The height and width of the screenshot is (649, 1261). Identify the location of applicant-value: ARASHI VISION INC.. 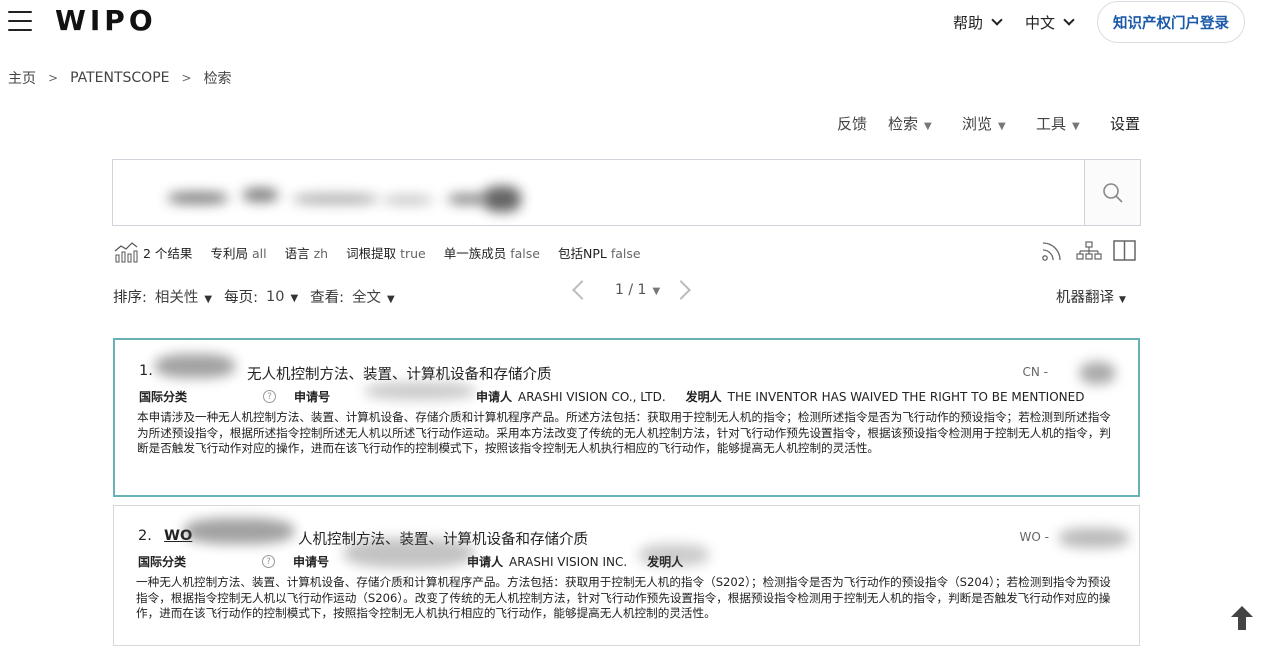
(568, 561).